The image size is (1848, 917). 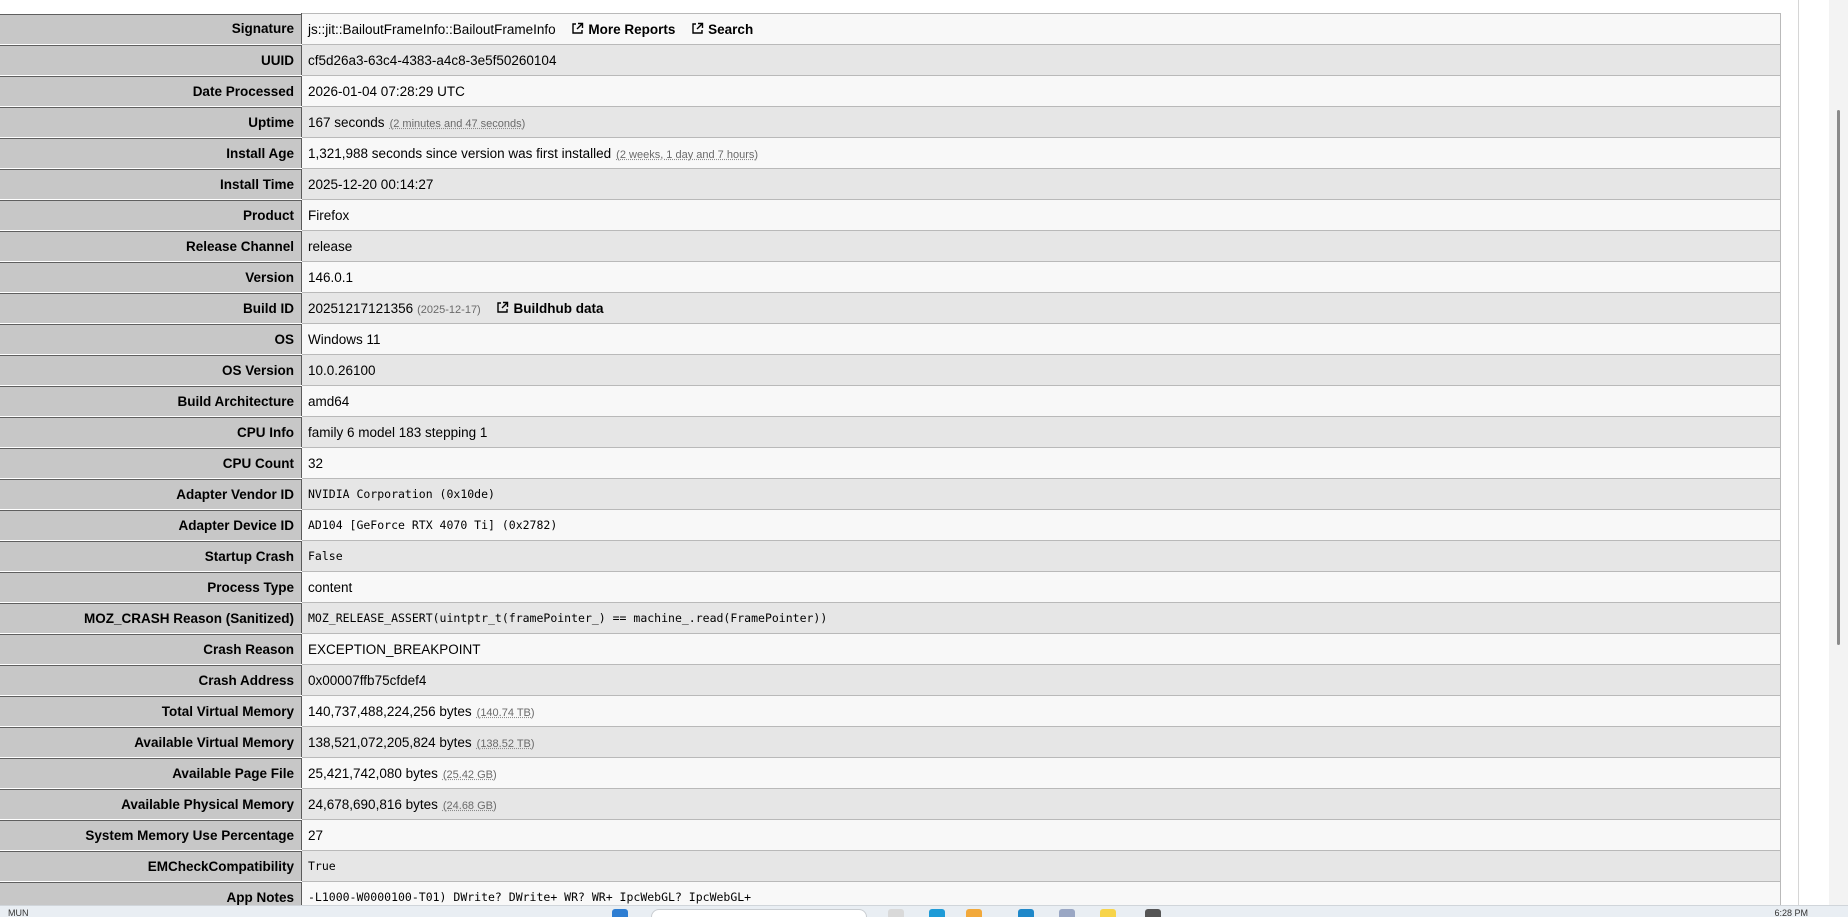 I want to click on row-os: OS Windows 11, so click(x=890, y=339).